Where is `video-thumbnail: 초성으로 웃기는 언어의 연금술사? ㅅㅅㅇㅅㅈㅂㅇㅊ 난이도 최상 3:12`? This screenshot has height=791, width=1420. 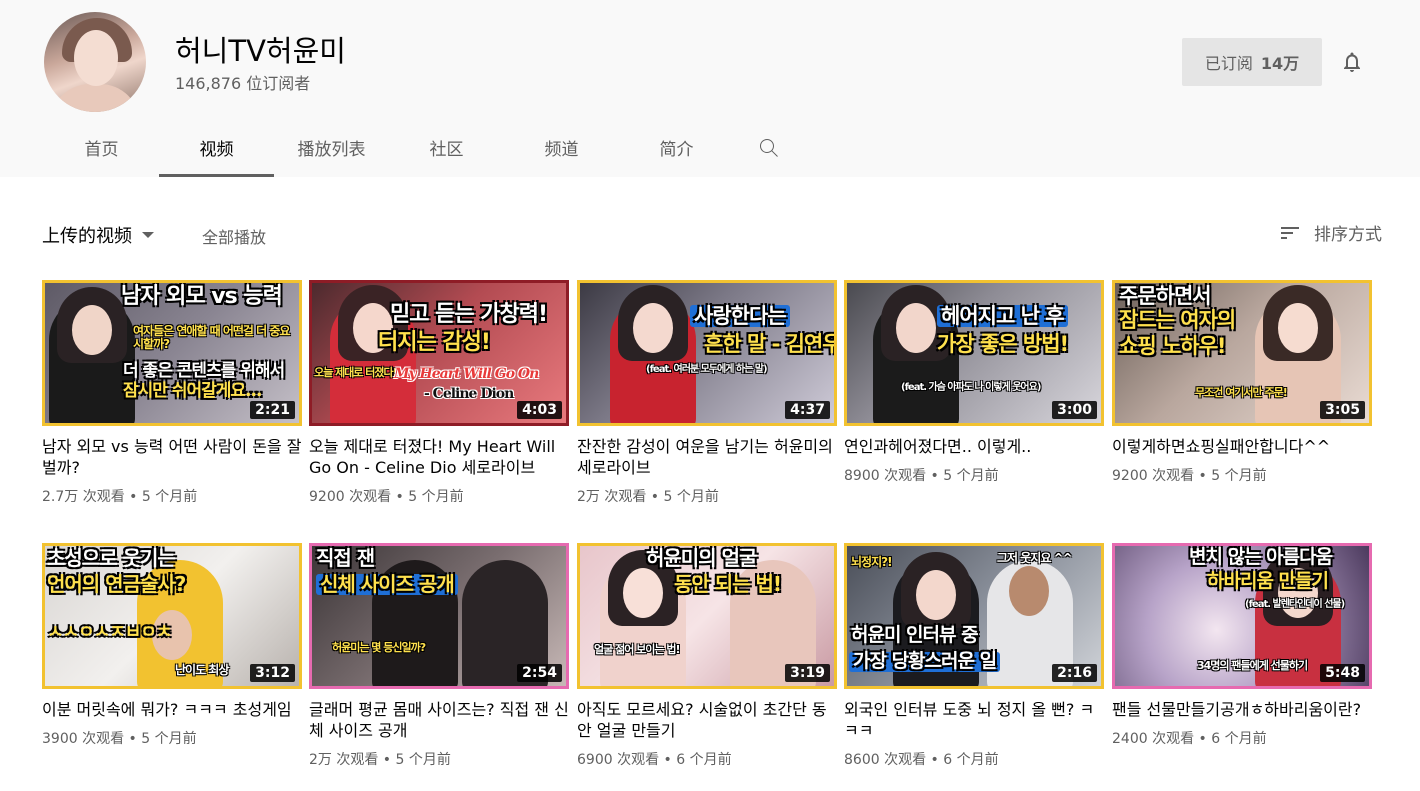 video-thumbnail: 초성으로 웃기는 언어의 연금술사? ㅅㅅㅇㅅㅈㅂㅇㅊ 난이도 최상 3:12 is located at coordinates (172, 616).